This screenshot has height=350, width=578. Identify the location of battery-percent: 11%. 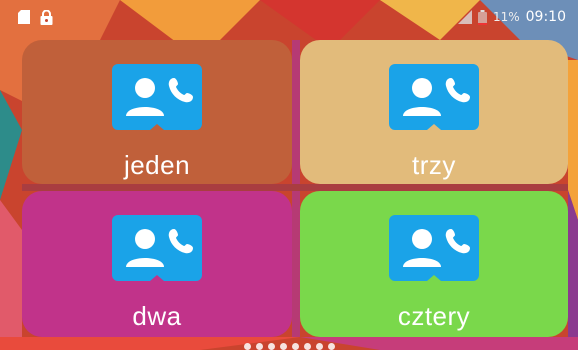
(506, 17).